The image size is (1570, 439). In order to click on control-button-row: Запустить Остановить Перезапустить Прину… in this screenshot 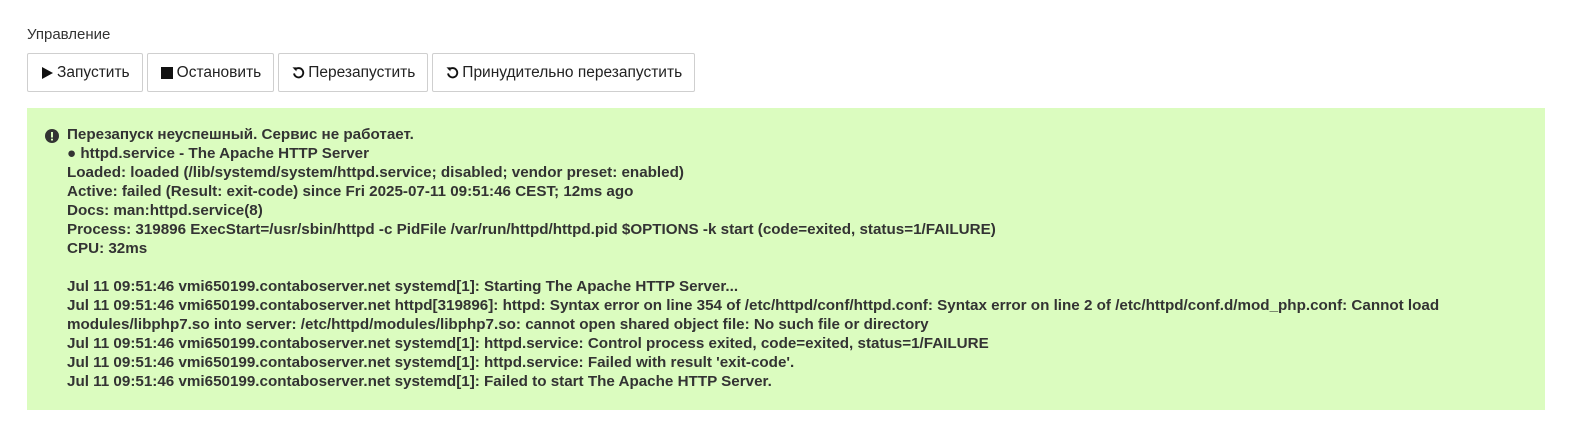, I will do `click(361, 72)`.